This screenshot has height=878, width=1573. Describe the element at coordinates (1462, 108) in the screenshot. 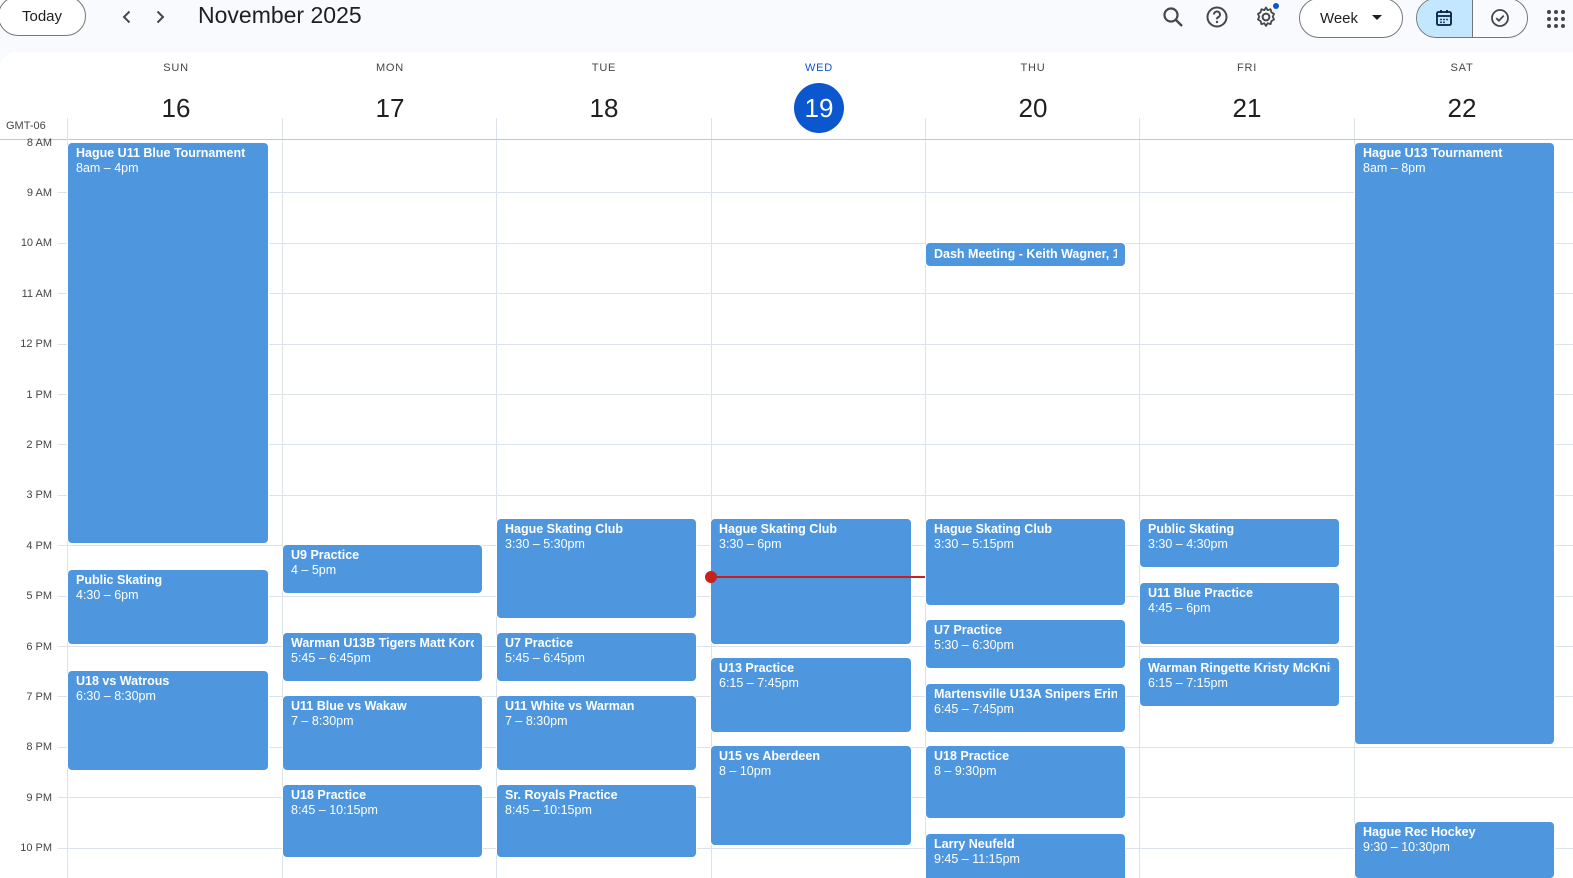

I see `day-number-22: 22` at that location.